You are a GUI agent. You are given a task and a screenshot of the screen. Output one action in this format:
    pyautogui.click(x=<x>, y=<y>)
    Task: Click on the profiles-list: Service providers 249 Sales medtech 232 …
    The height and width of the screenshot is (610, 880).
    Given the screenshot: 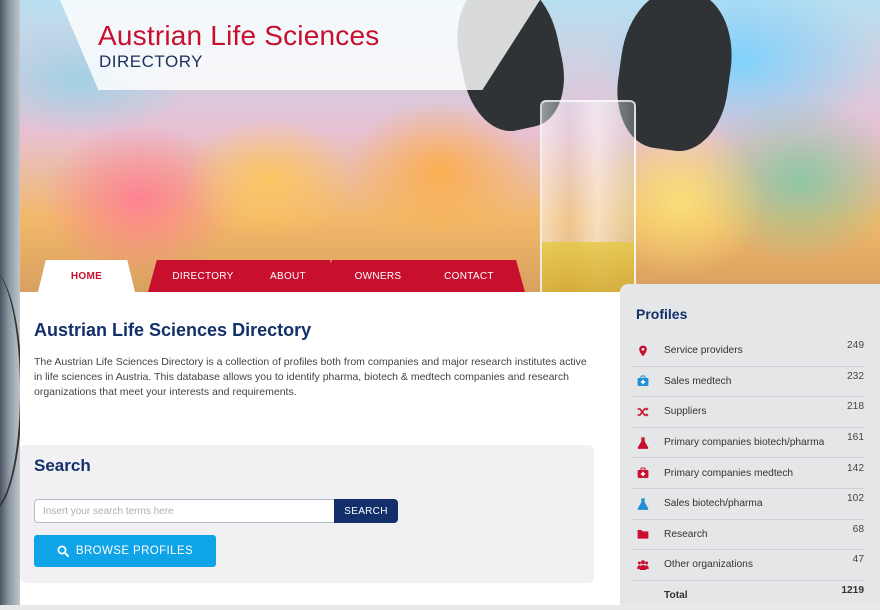 What is the action you would take?
    pyautogui.click(x=748, y=473)
    